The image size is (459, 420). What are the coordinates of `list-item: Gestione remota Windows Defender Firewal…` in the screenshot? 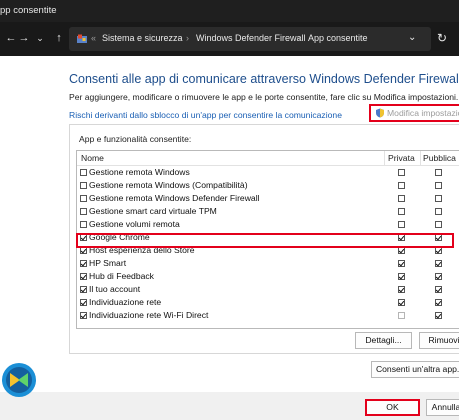 It's located at (268, 198).